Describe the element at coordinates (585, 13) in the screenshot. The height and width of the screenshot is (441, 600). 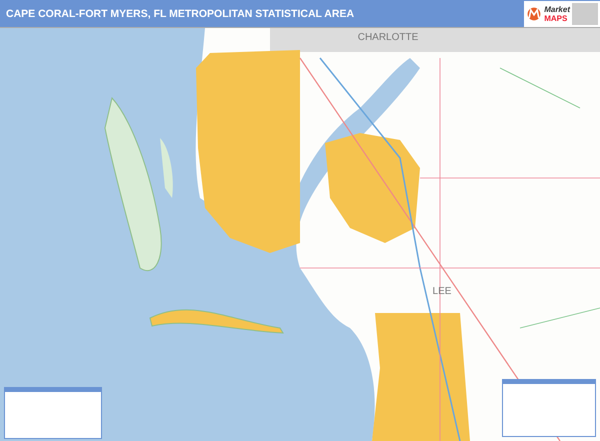
I see `contact-box` at that location.